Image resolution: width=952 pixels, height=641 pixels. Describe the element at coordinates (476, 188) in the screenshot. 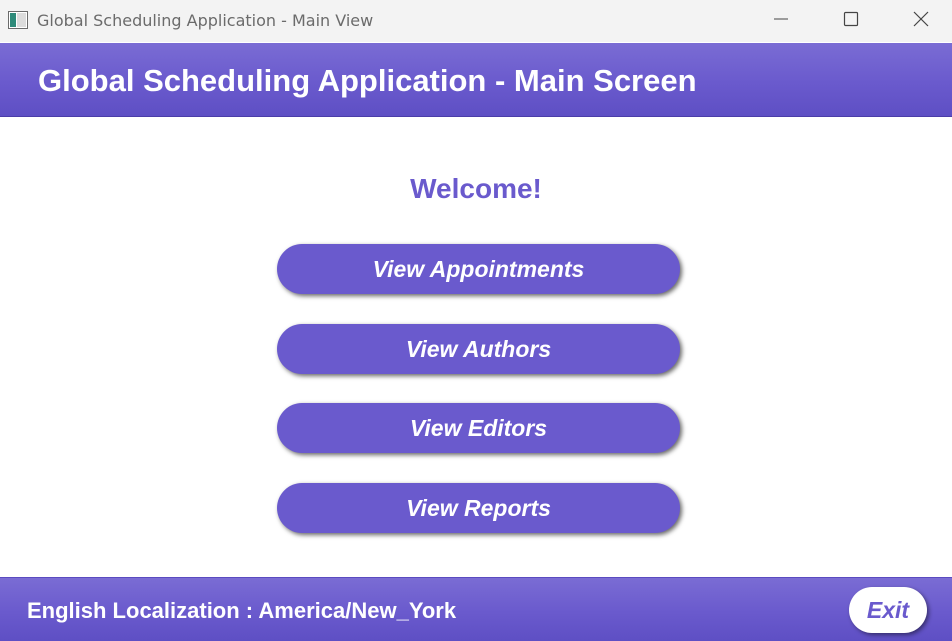

I see `welcome-heading: Welcome!` at that location.